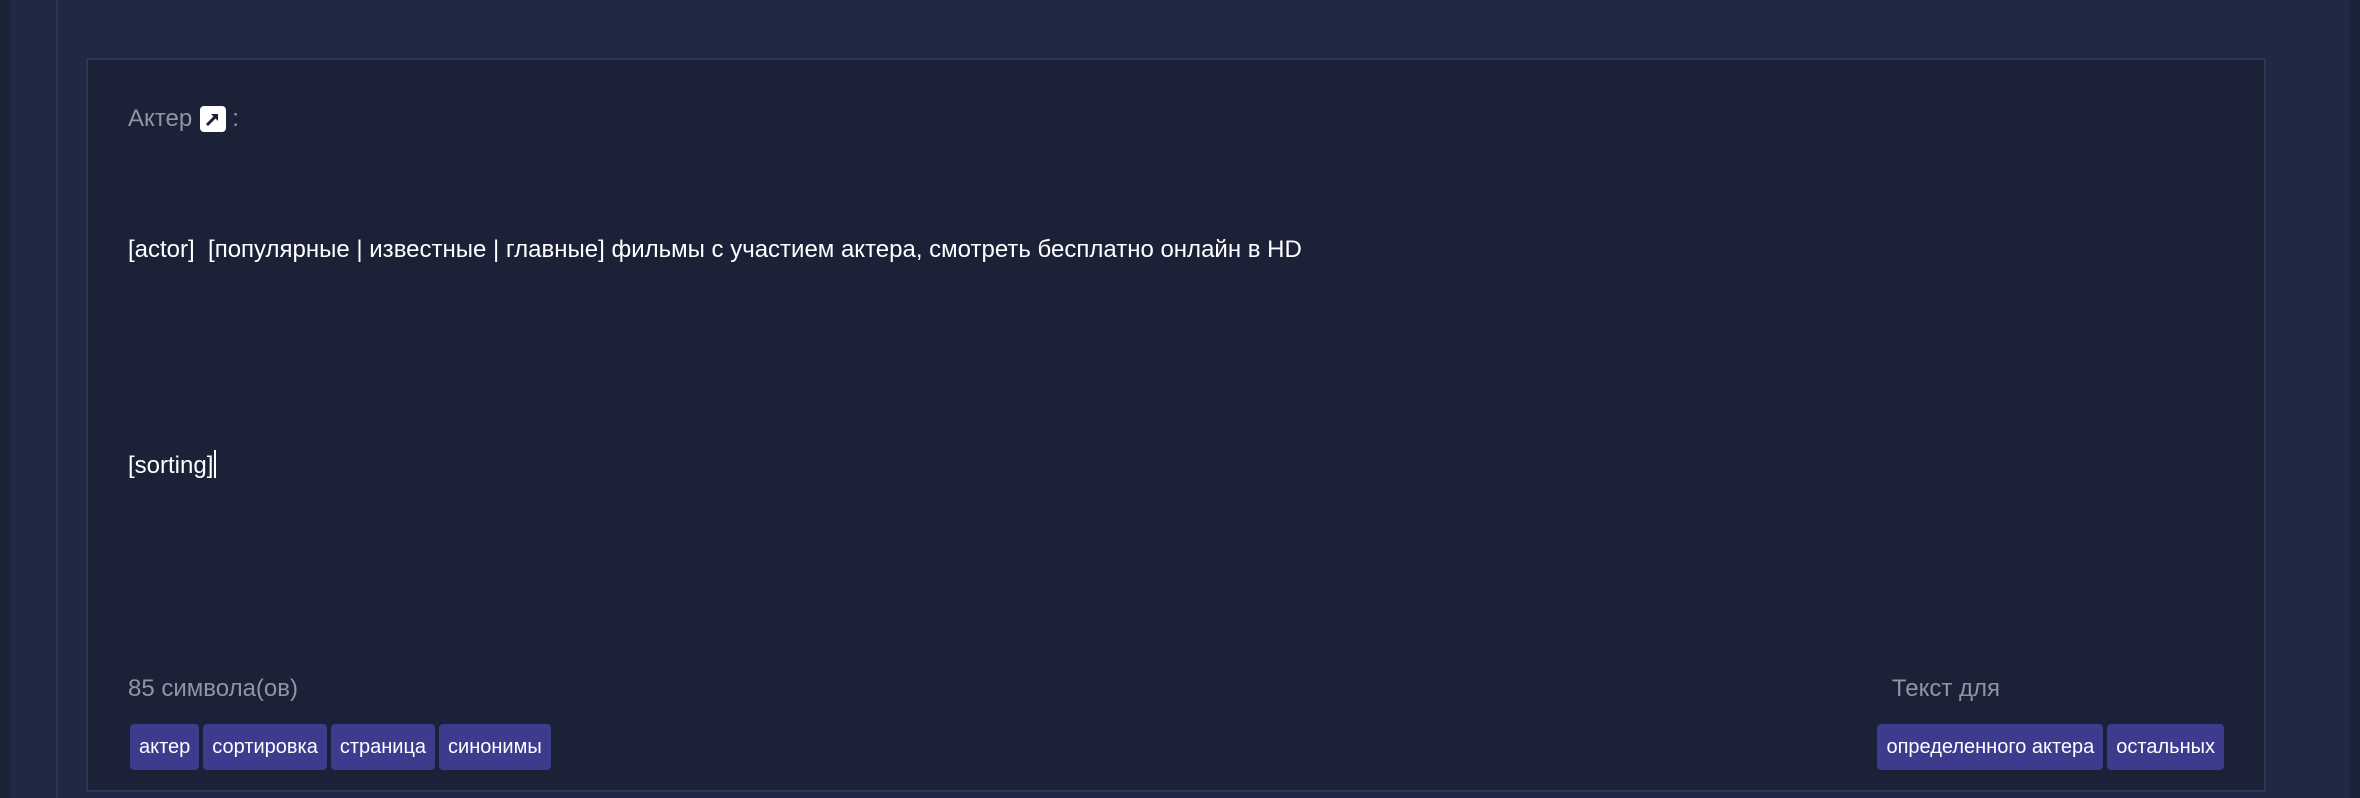 The width and height of the screenshot is (2360, 798). What do you see at coordinates (265, 747) in the screenshot?
I see `tag-sorting: сортировка` at bounding box center [265, 747].